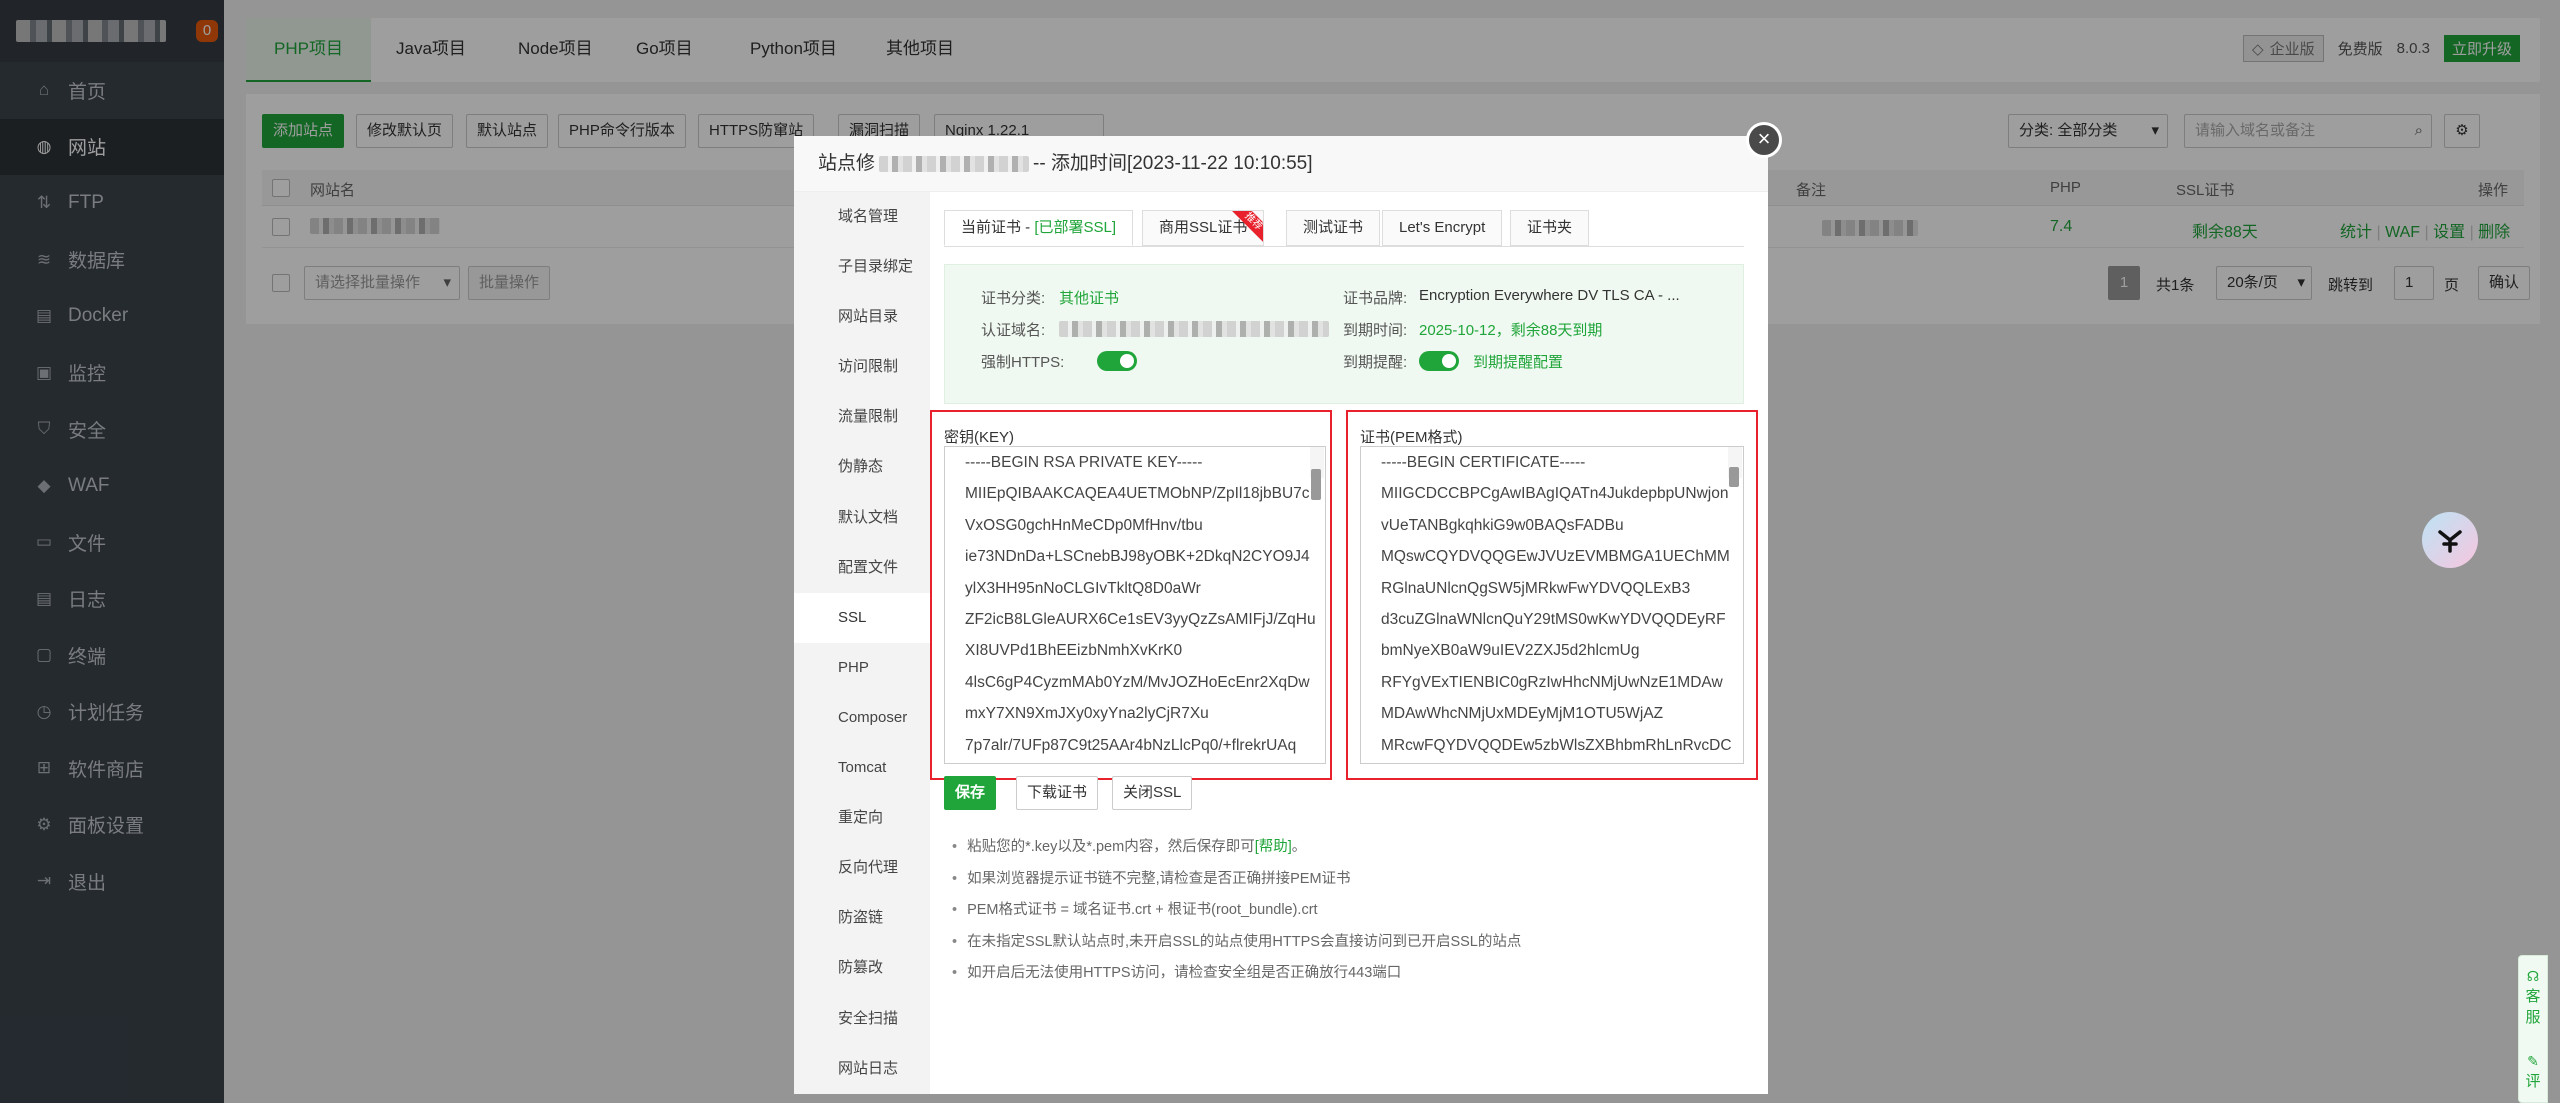 This screenshot has width=2560, height=1103. What do you see at coordinates (1084, 462) in the screenshot?
I see `code-line: -----BEGIN RSA PRIVATE KEY-----` at bounding box center [1084, 462].